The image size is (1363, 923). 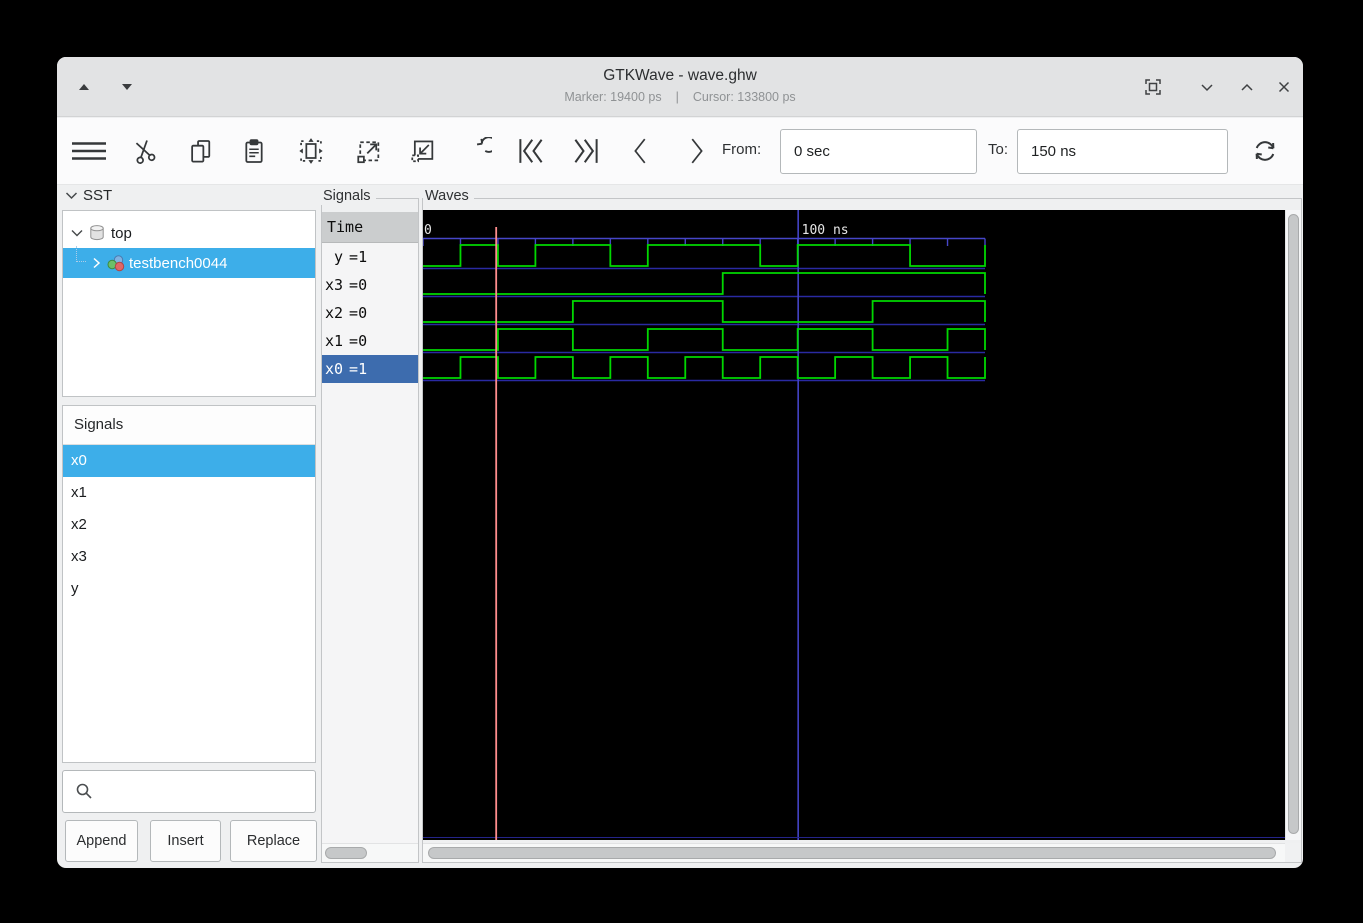 I want to click on names-horizontal-scrollbar, so click(x=370, y=852).